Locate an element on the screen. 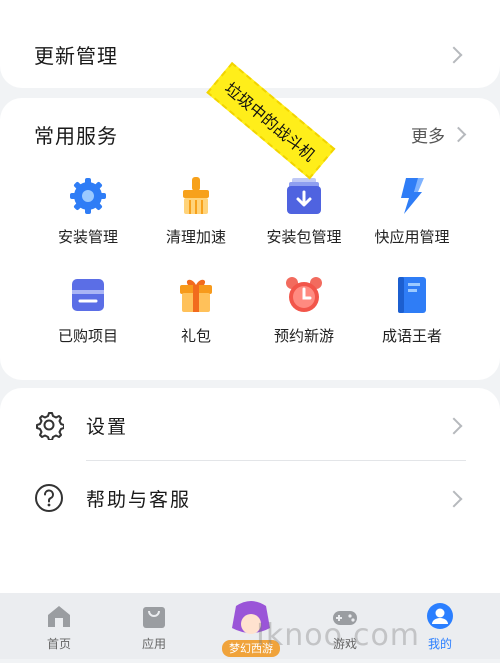 The width and height of the screenshot is (500, 663). home-icon is located at coordinates (59, 616).